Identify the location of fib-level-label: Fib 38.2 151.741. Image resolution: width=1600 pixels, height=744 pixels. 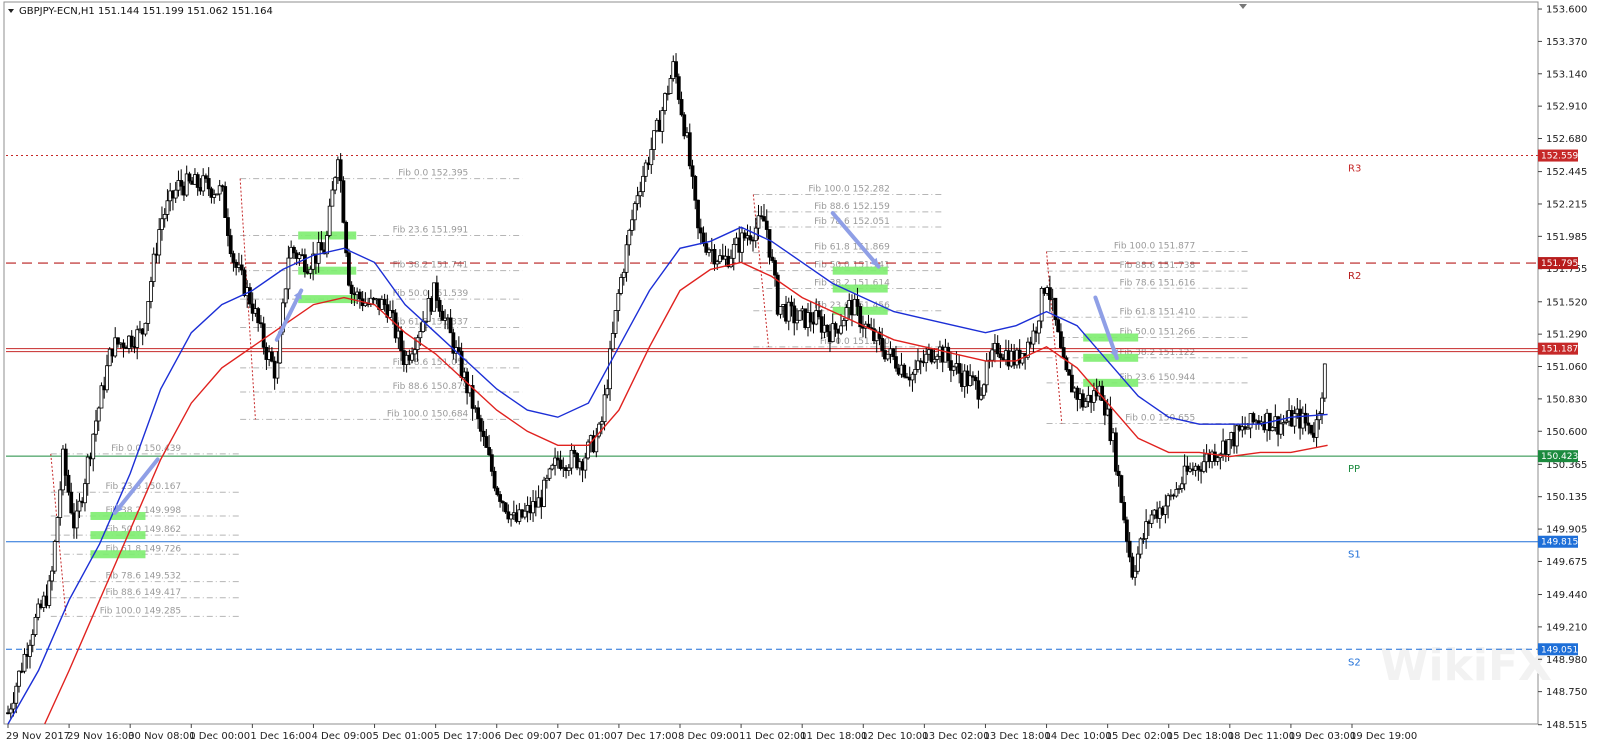
(431, 266).